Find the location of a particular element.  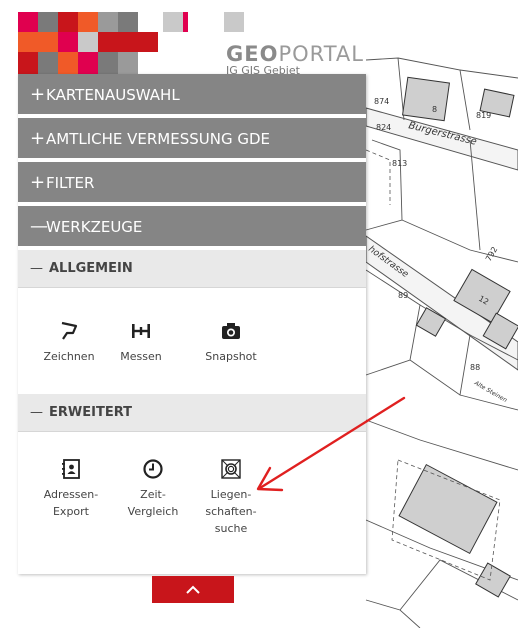

address-book-icon is located at coordinates (71, 469).